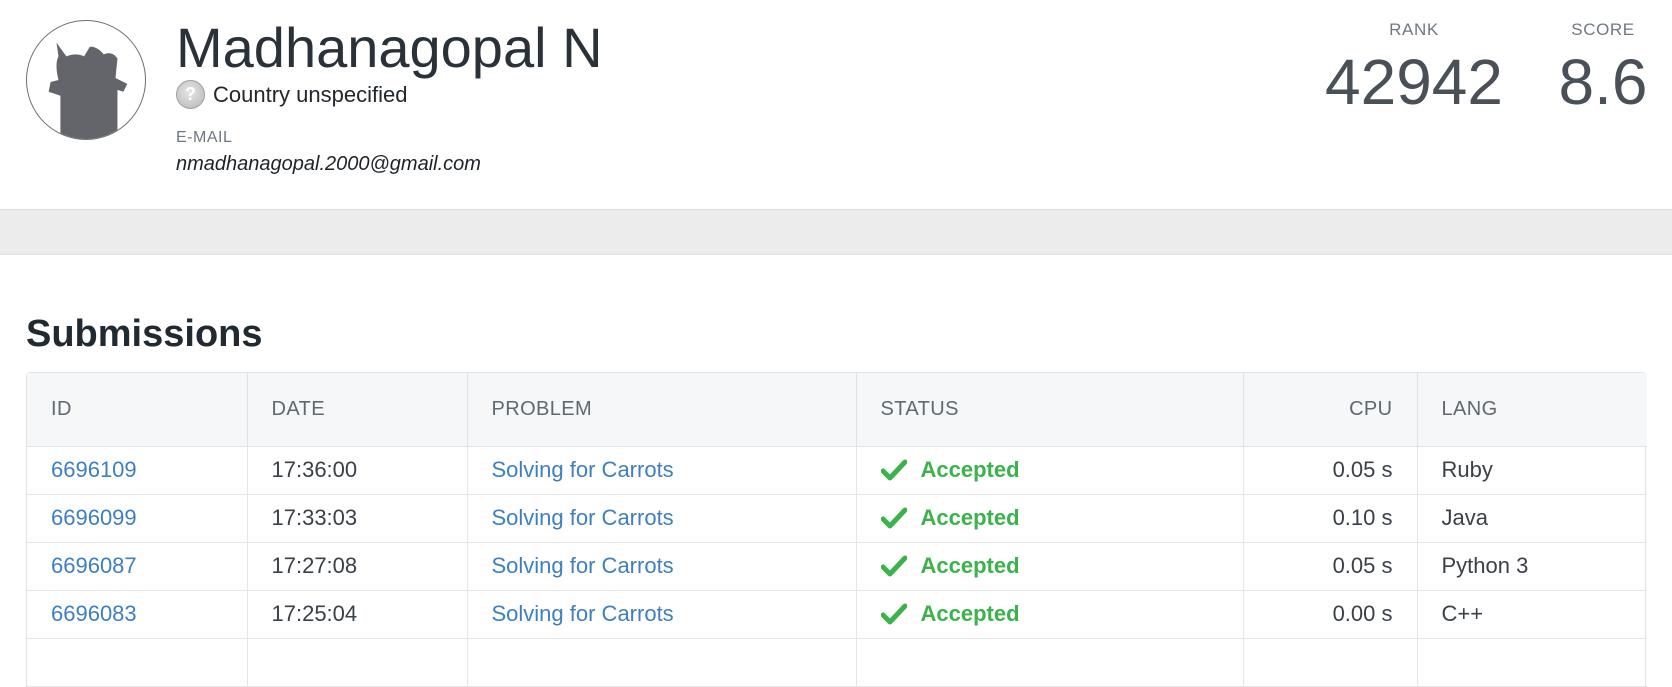 The width and height of the screenshot is (1672, 687). What do you see at coordinates (1330, 614) in the screenshot?
I see `submission-cpu: 0.00 s` at bounding box center [1330, 614].